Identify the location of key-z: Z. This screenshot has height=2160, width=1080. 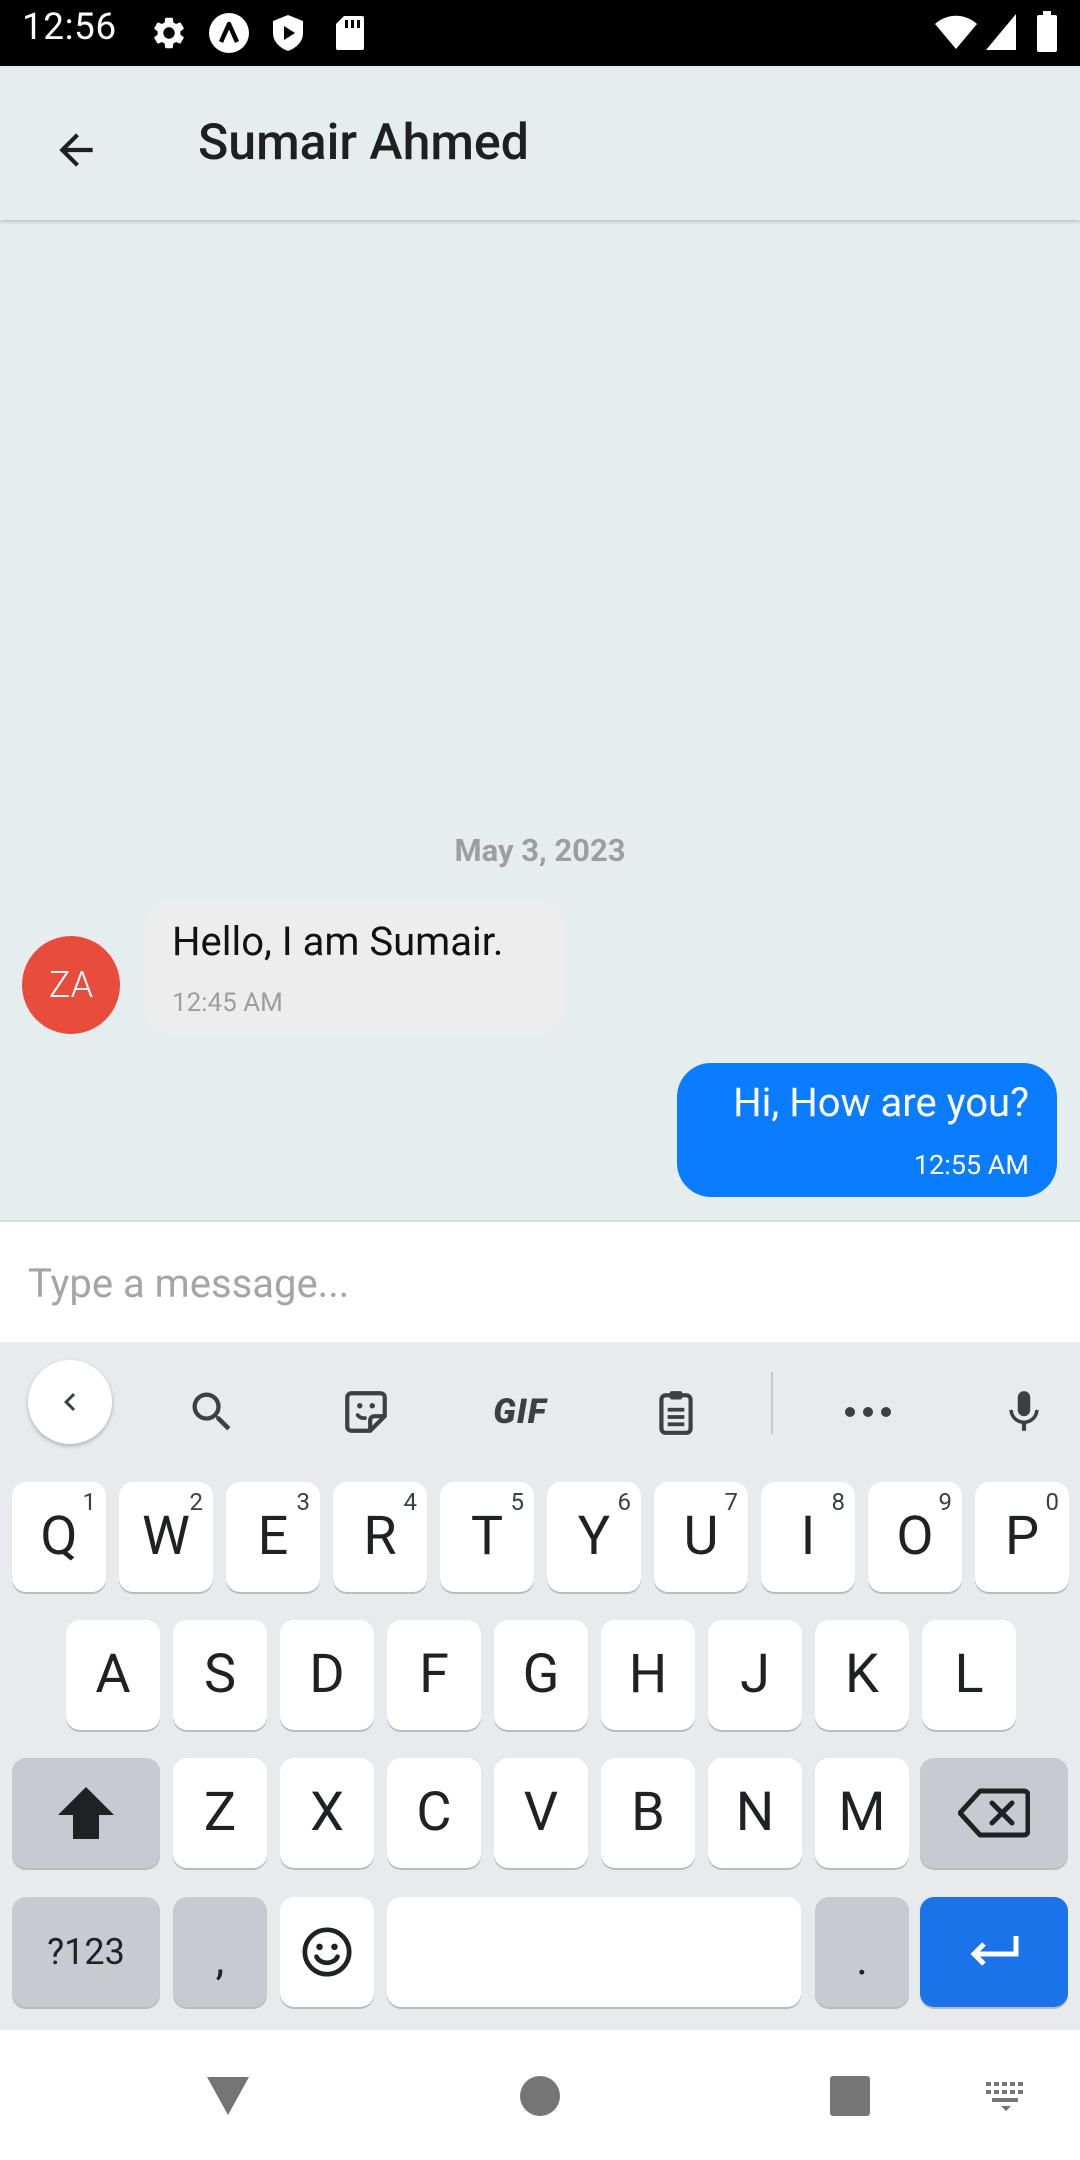
(220, 1813).